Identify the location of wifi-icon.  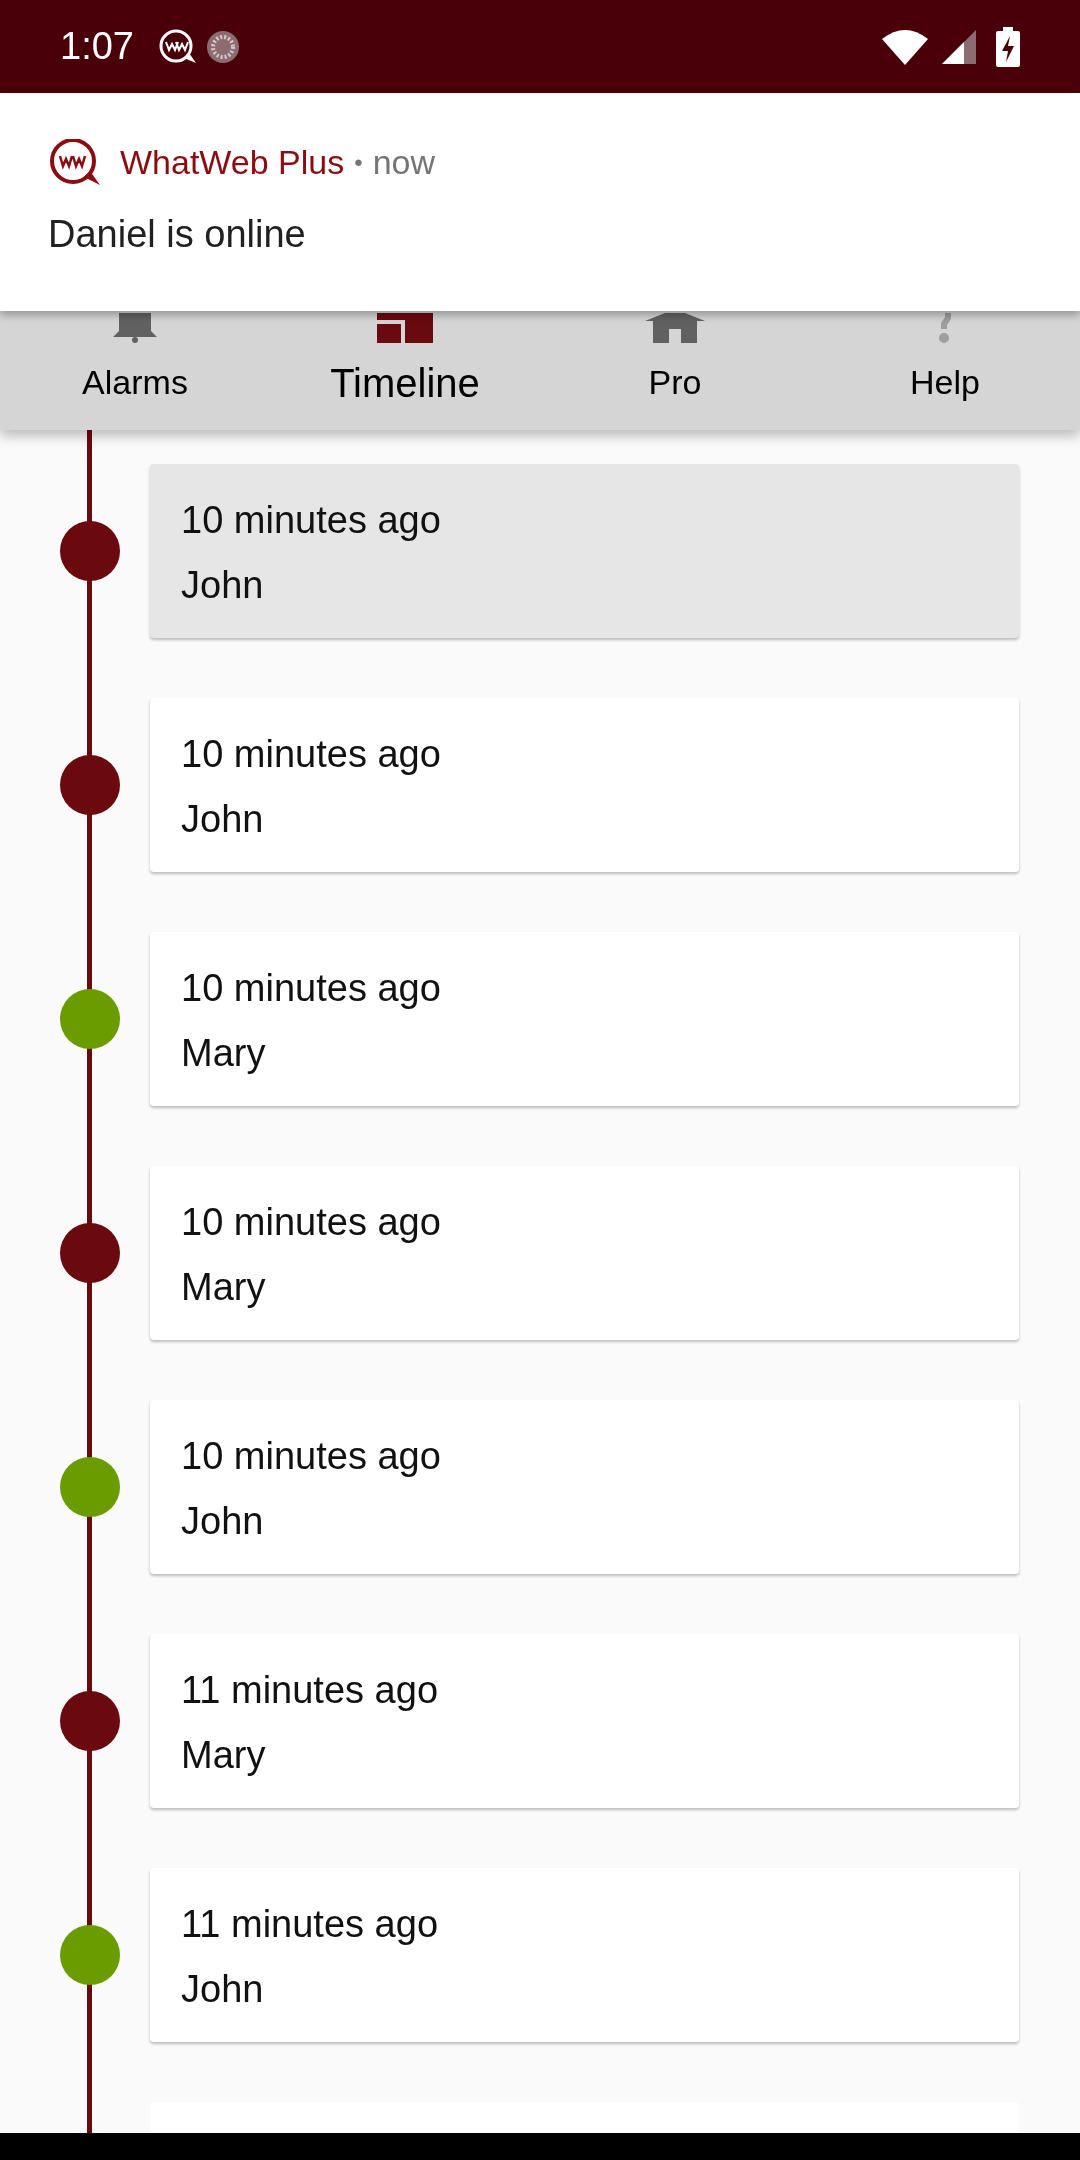
(905, 46).